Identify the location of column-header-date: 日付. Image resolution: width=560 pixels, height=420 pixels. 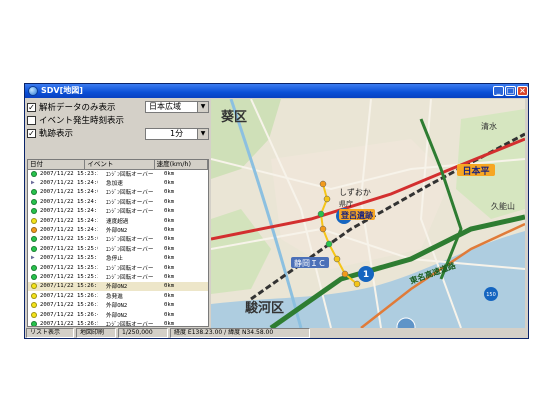
(57, 164).